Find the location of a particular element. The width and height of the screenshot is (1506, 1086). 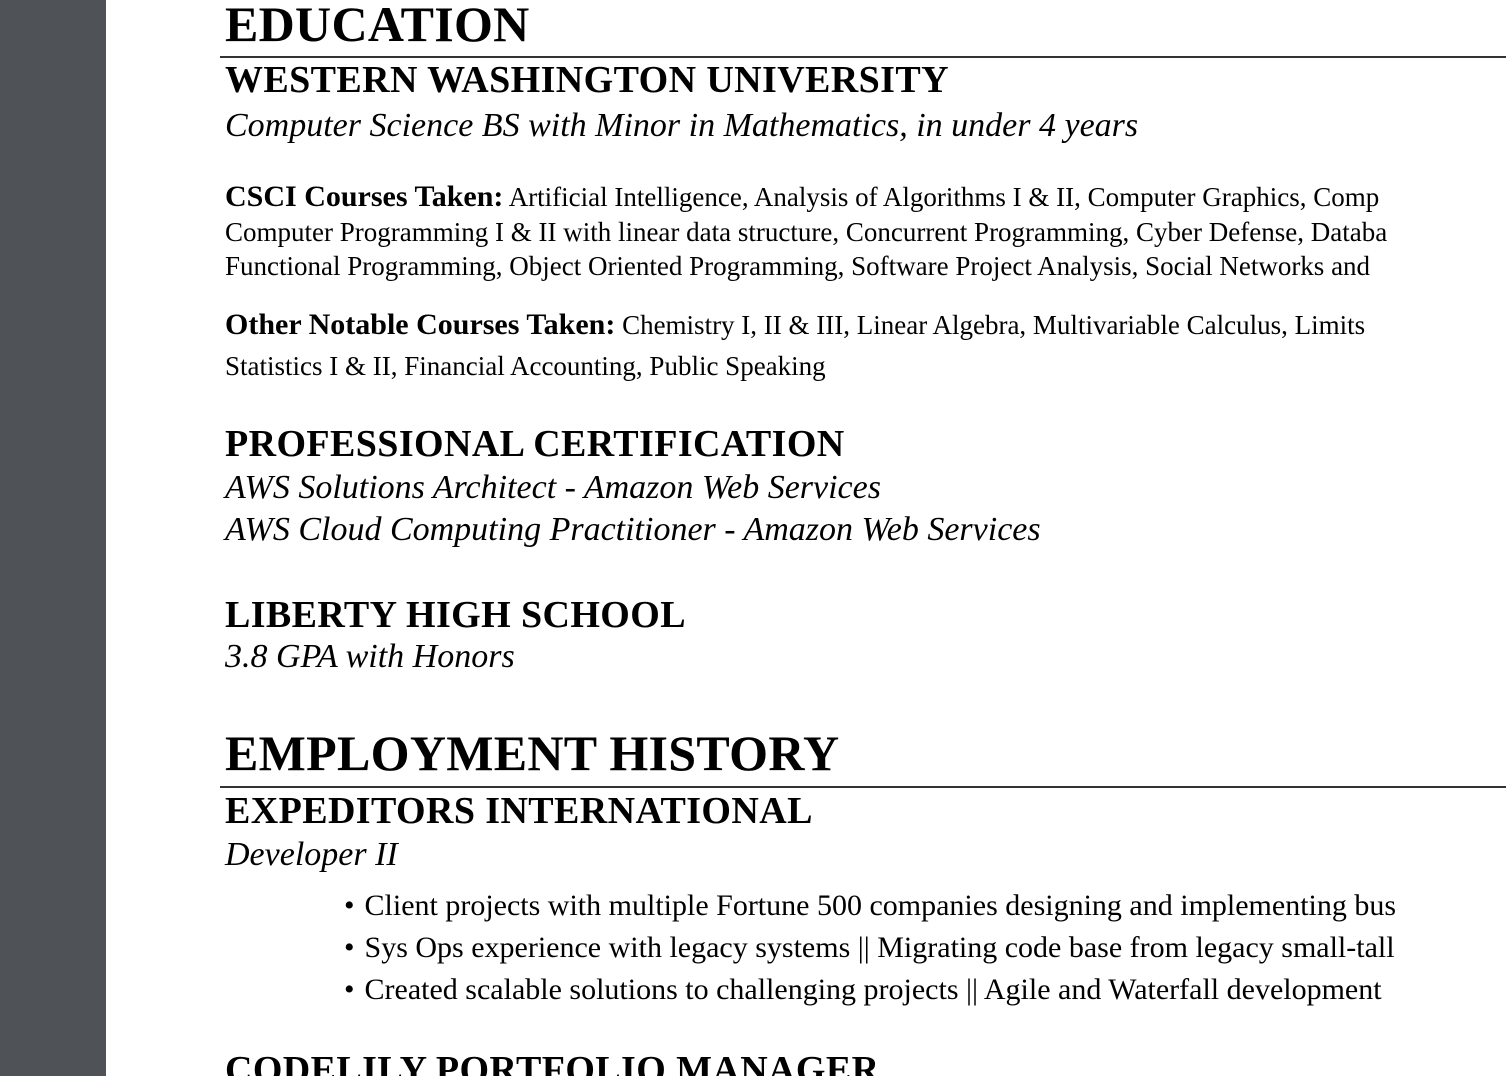

csci-courses-label: CSCI Courses Taken: is located at coordinates (364, 196).